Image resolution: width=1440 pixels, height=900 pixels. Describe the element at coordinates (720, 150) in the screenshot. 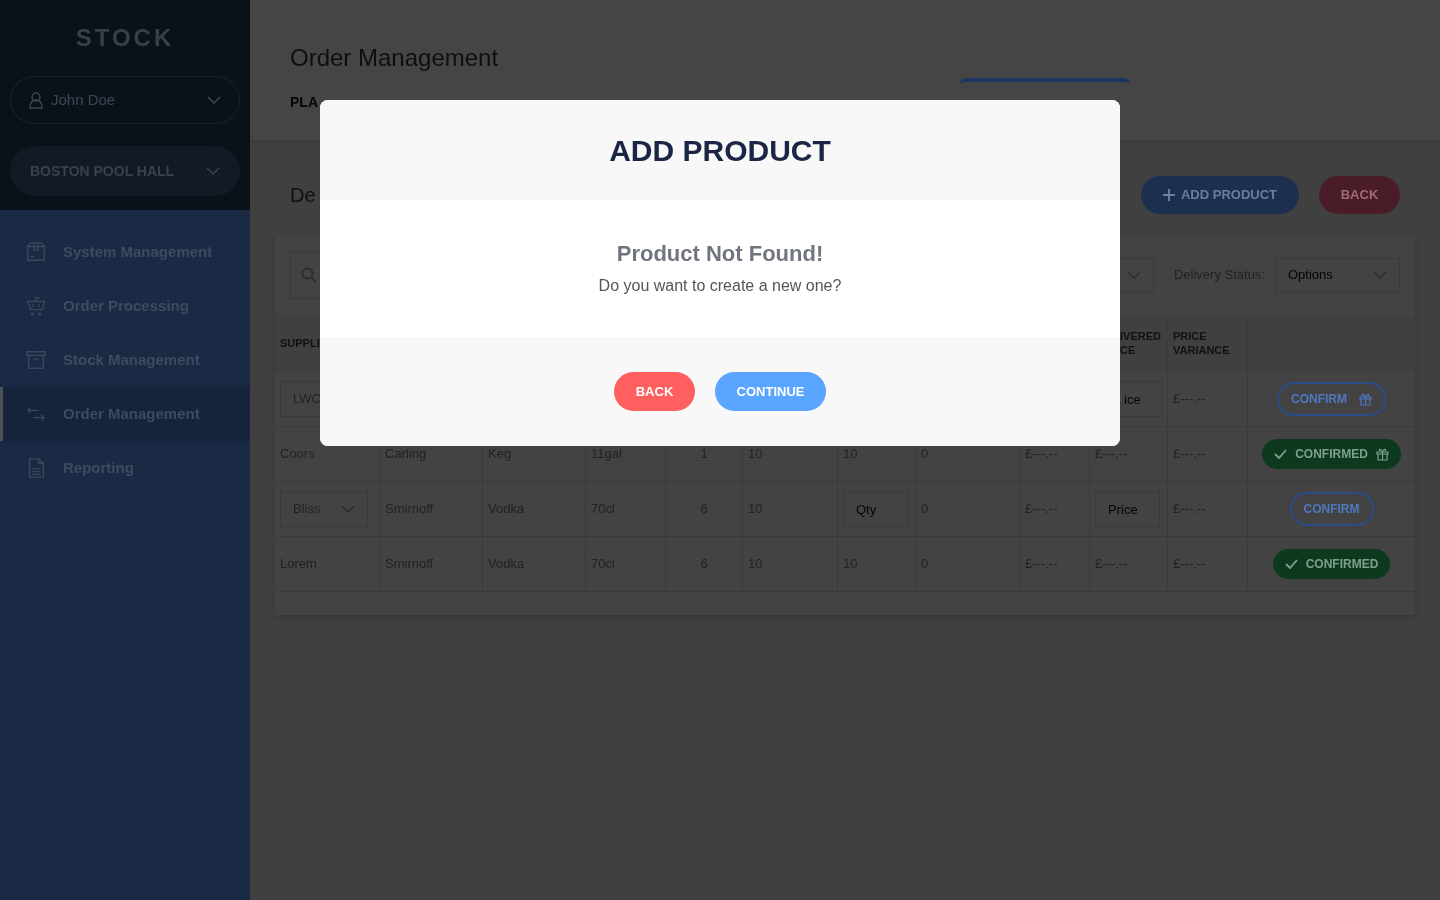

I see `modal-title: ADD PRODUCT` at that location.